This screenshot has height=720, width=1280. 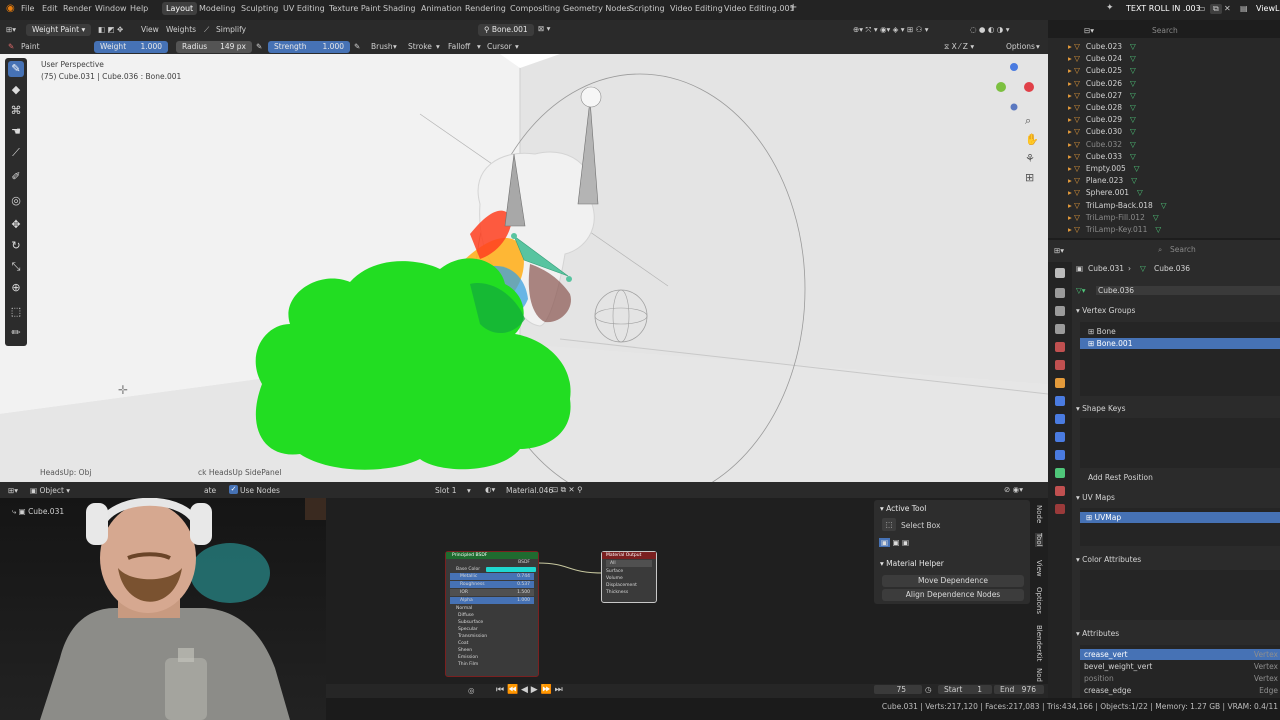 I want to click on zoom-icon: ⌕, so click(x=1028, y=121).